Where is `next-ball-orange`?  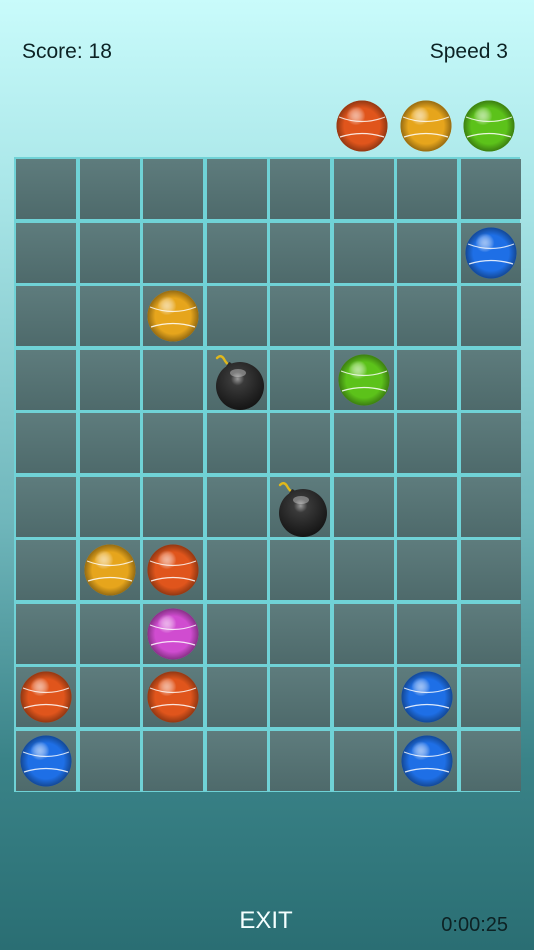 next-ball-orange is located at coordinates (426, 126).